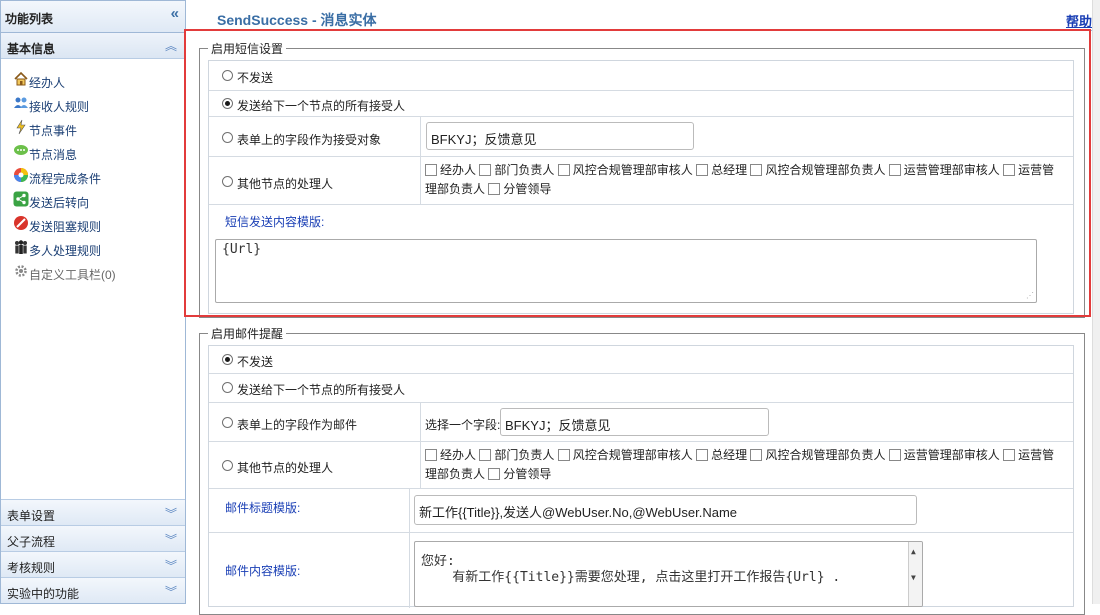 This screenshot has height=615, width=1100. I want to click on panel-subflow: 父子流程 ︾, so click(93, 538).